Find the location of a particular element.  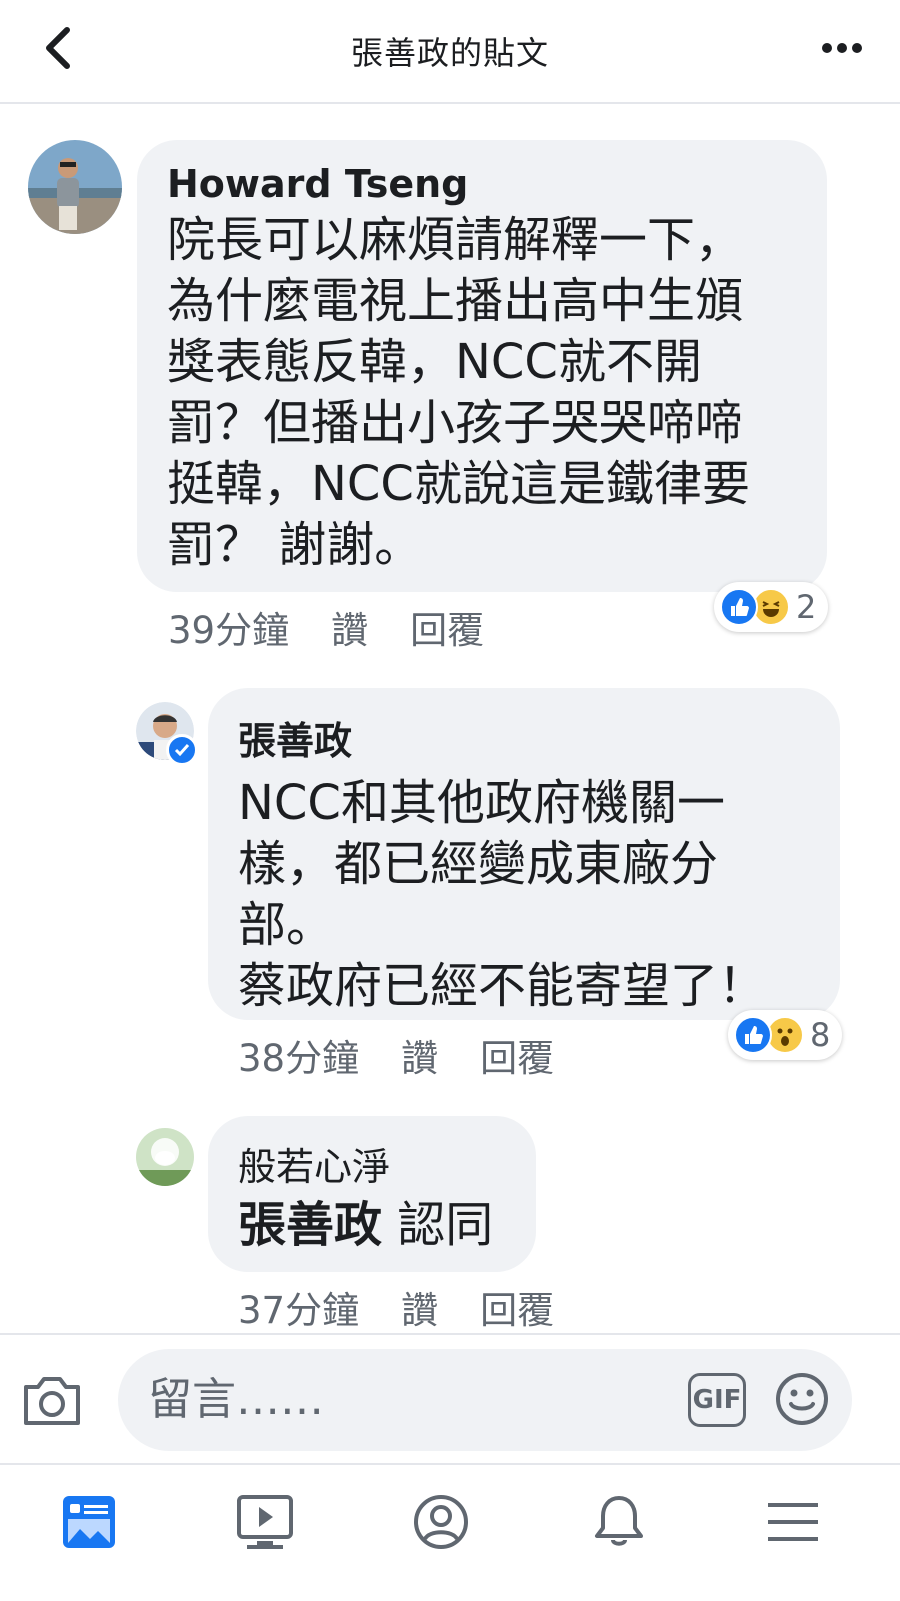

menu-icon is located at coordinates (793, 1522).